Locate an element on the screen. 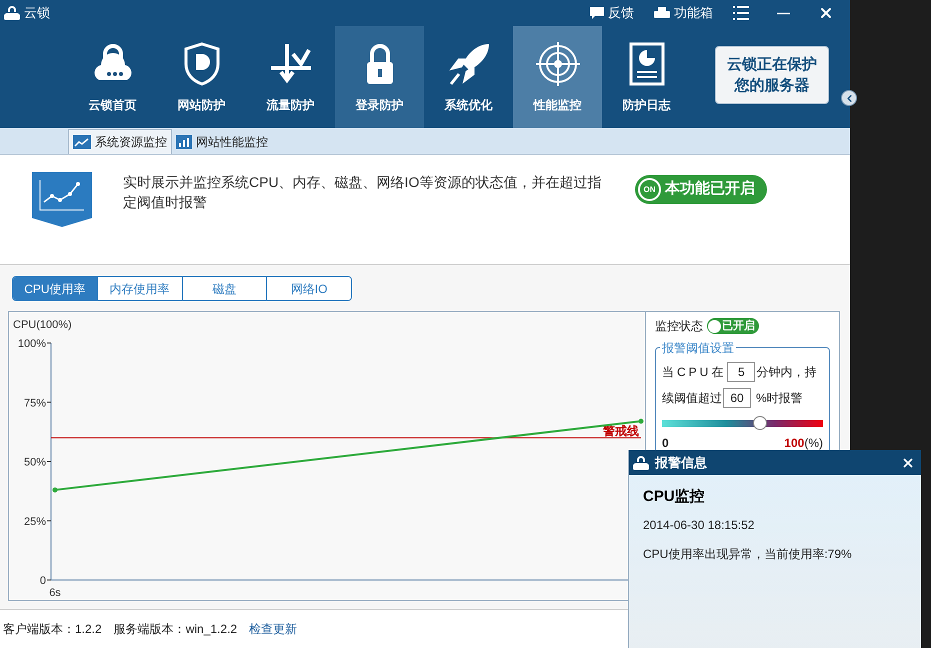 This screenshot has height=648, width=931. collapse-button is located at coordinates (849, 98).